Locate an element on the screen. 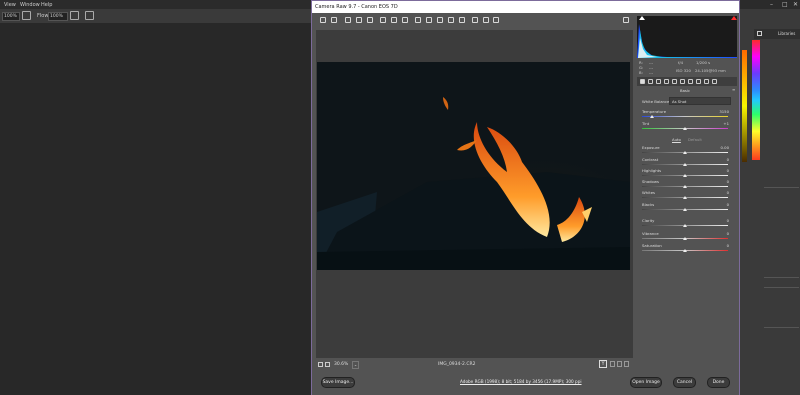 The width and height of the screenshot is (800, 395). menu-view: View is located at coordinates (10, 5).